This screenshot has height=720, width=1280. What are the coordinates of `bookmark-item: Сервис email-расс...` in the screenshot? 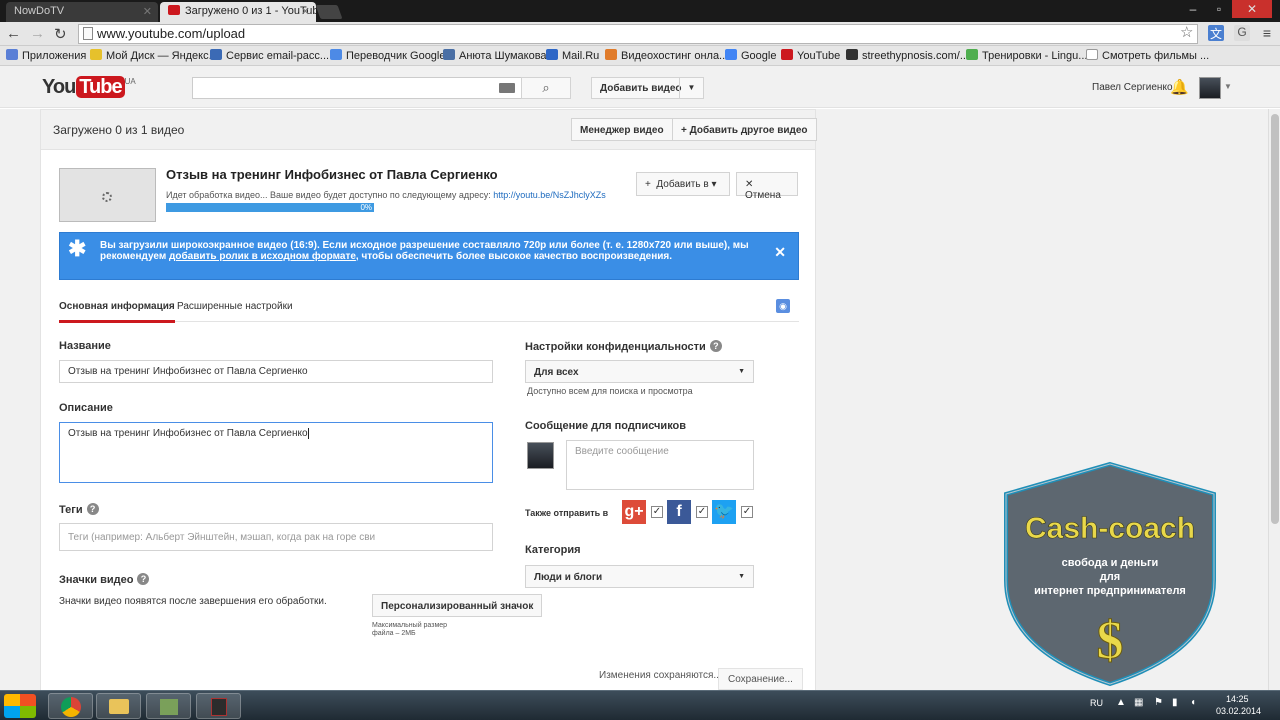 It's located at (269, 55).